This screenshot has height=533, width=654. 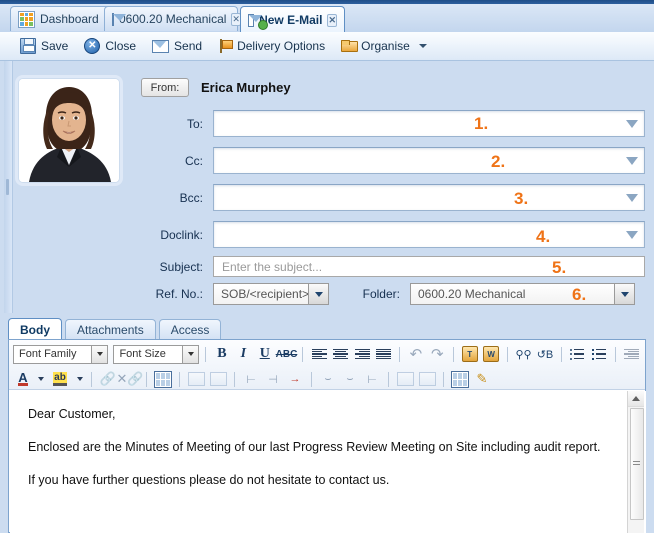 I want to click on font-family-select: Font Family, so click(x=61, y=354).